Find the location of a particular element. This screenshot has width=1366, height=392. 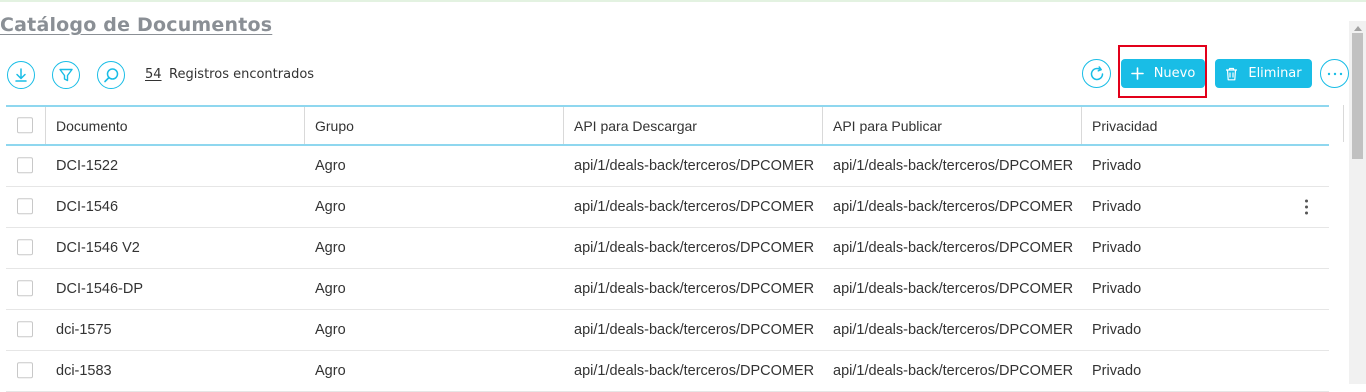

trash-icon is located at coordinates (1231, 74).